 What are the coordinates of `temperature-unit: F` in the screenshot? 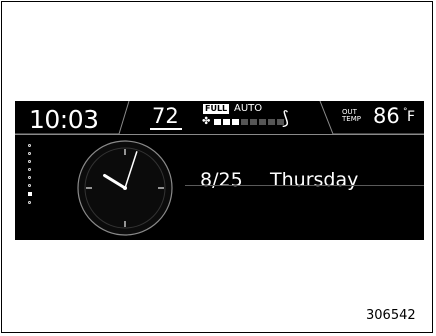 It's located at (411, 117).